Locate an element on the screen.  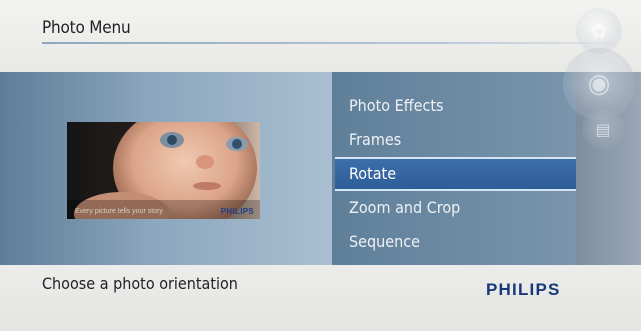
menu-item-photo-effects: Photo Effects is located at coordinates (455, 106).